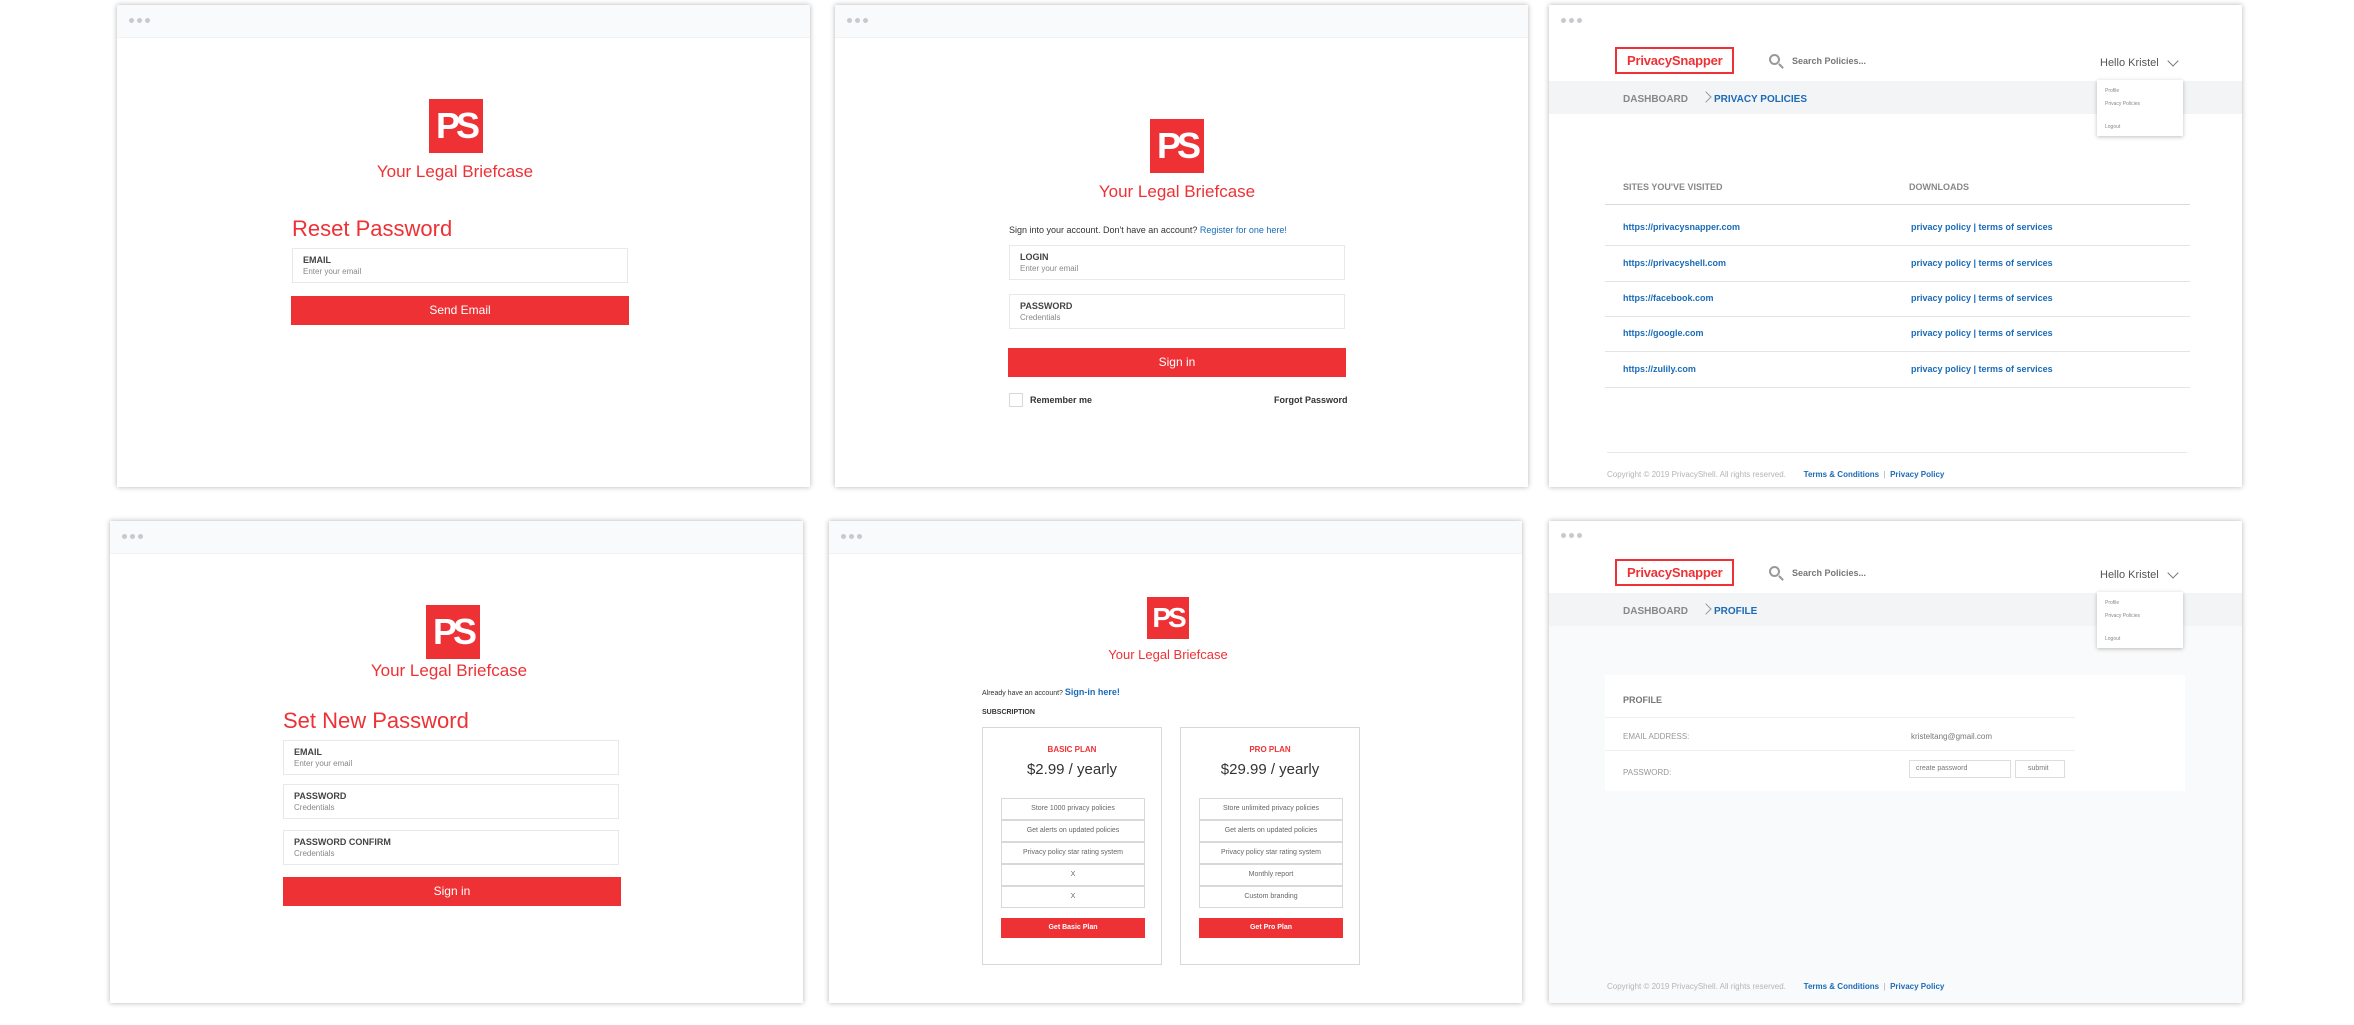 The height and width of the screenshot is (1025, 2354). I want to click on plan-feature: X, so click(1073, 875).